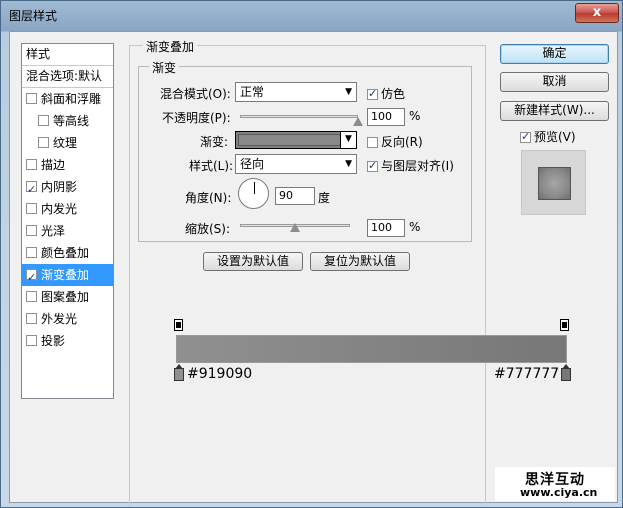 The width and height of the screenshot is (623, 508). Describe the element at coordinates (208, 198) in the screenshot. I see `angle-label: 角度(N):` at that location.